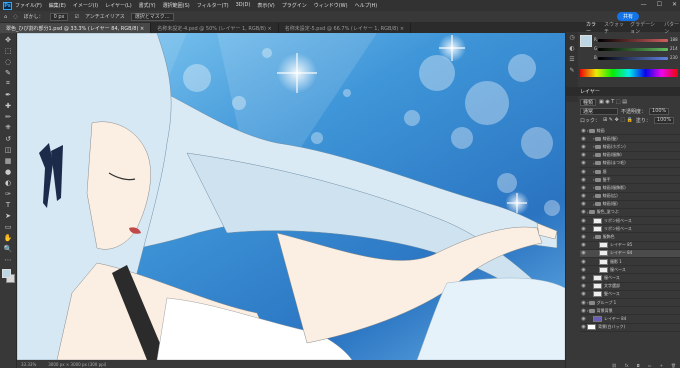 The width and height of the screenshot is (680, 368). I want to click on gradient-tool-icon: ▦, so click(8, 160).